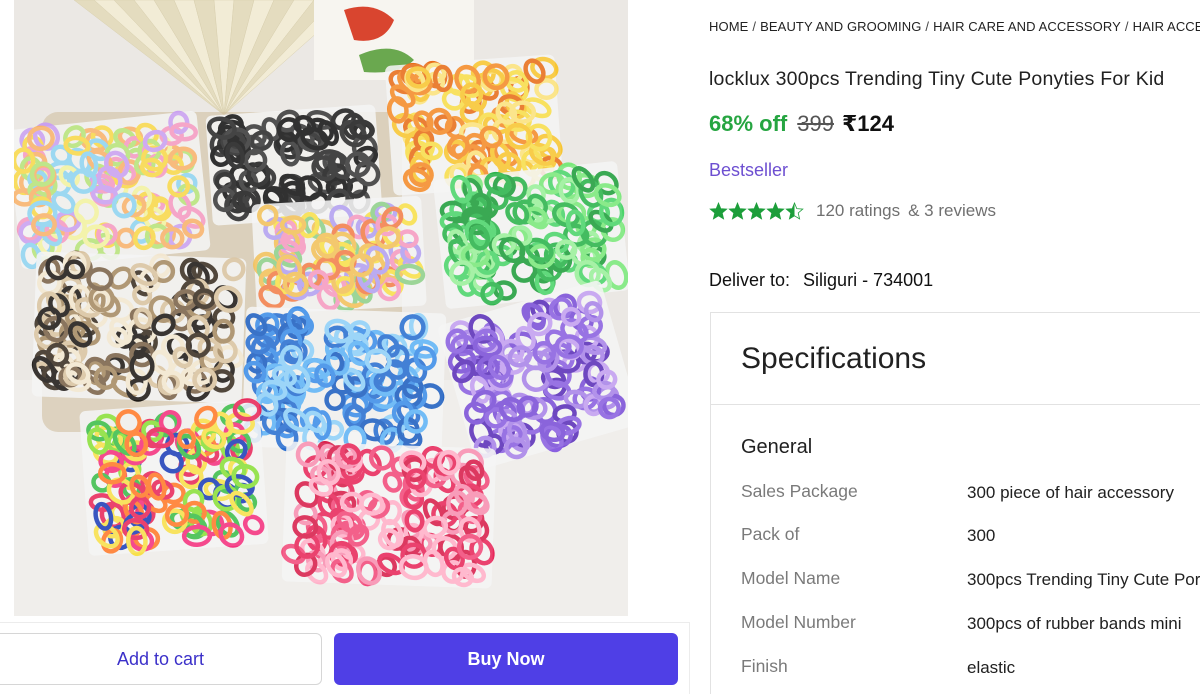 Image resolution: width=1200 pixels, height=694 pixels. I want to click on bestseller-badge: Bestseller, so click(749, 170).